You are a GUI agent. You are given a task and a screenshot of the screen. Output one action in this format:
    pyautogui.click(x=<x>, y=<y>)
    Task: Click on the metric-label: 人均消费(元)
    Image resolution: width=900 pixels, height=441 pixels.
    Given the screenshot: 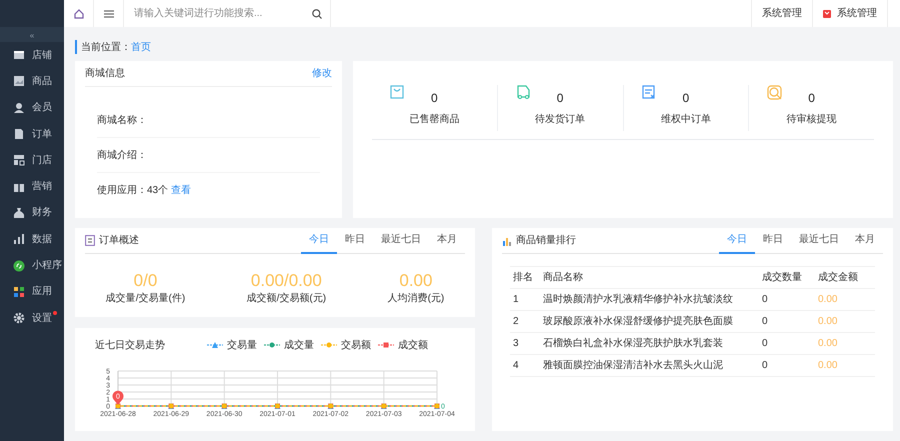 What is the action you would take?
    pyautogui.click(x=416, y=299)
    